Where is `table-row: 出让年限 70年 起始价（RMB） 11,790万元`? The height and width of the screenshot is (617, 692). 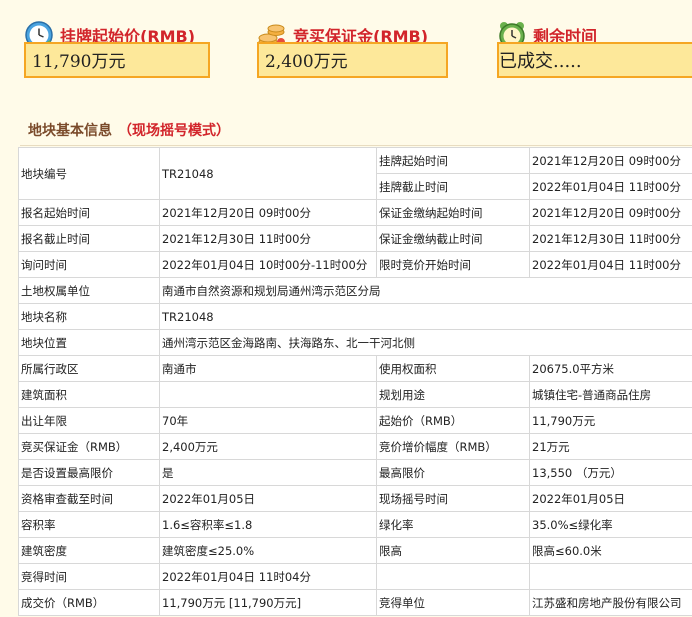
table-row: 出让年限 70年 起始价（RMB） 11,790万元 is located at coordinates (355, 420).